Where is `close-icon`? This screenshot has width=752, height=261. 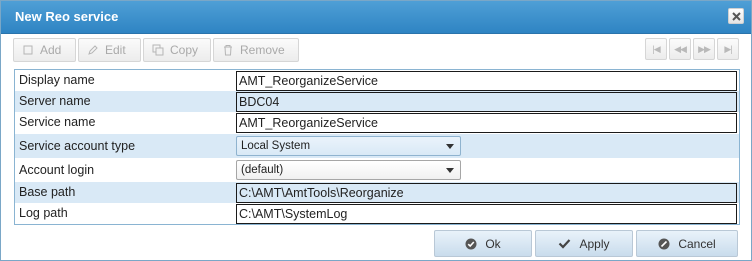
close-icon is located at coordinates (736, 16).